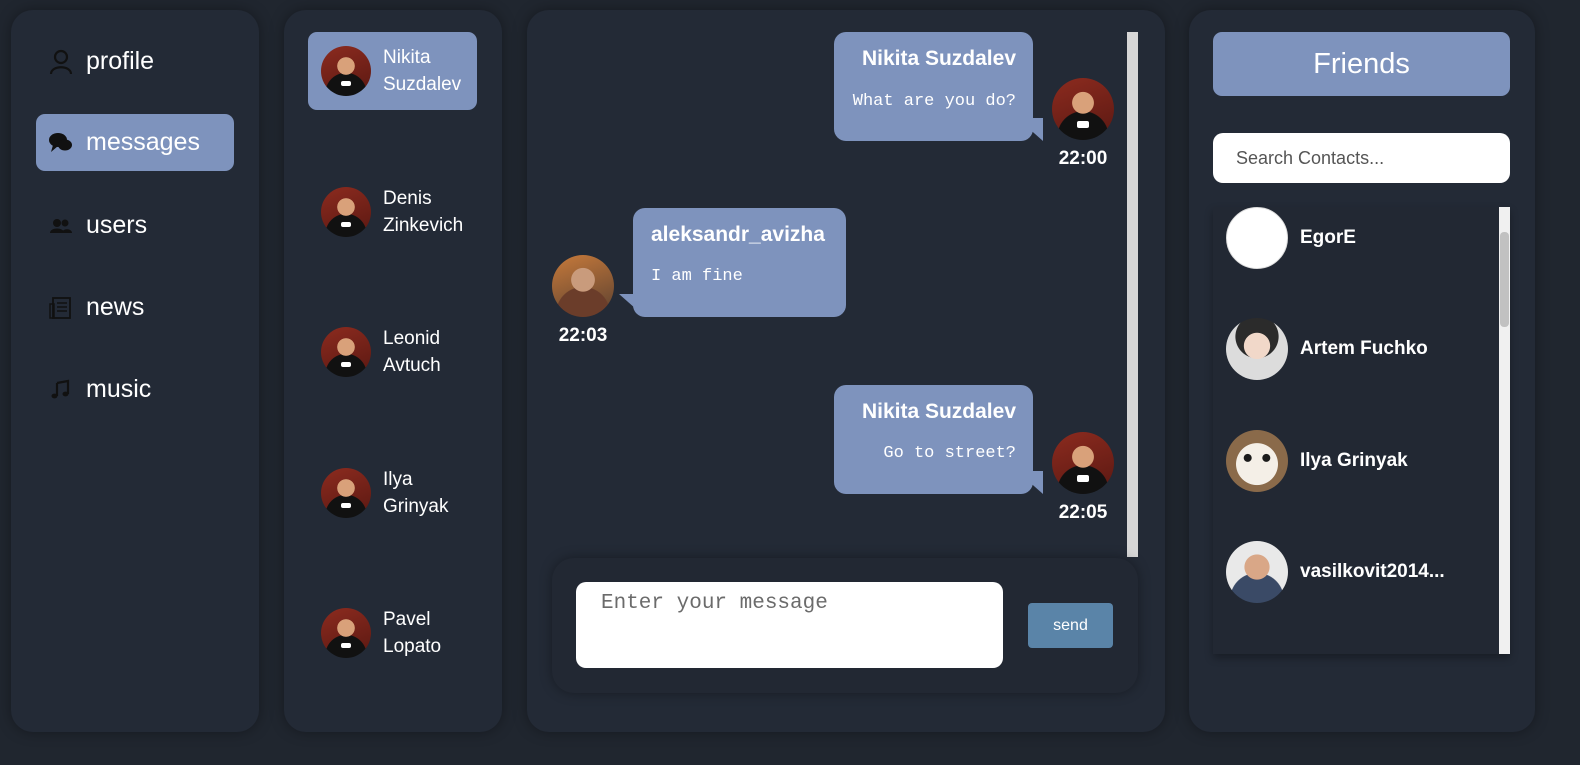  I want to click on nav-item-news: news, so click(135, 307).